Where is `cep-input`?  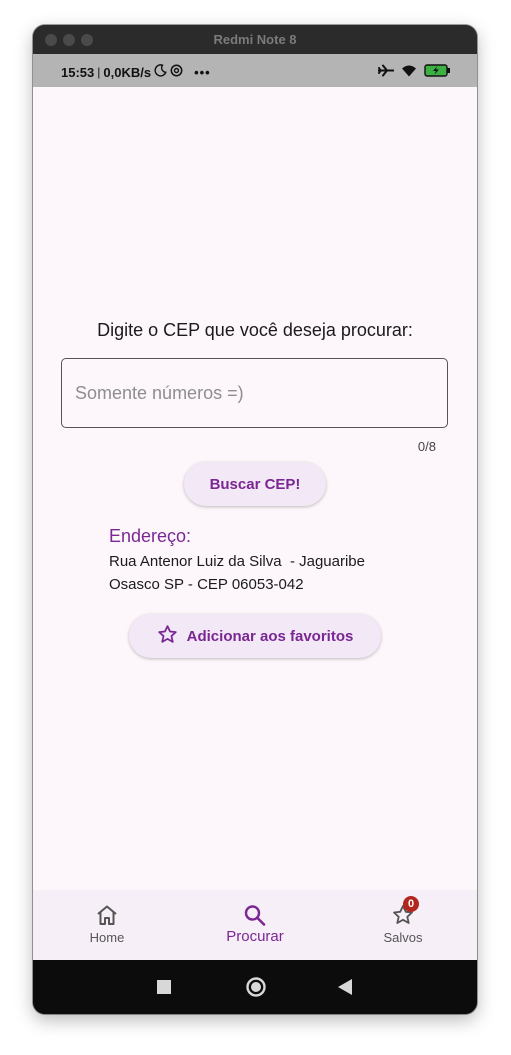 cep-input is located at coordinates (254, 393).